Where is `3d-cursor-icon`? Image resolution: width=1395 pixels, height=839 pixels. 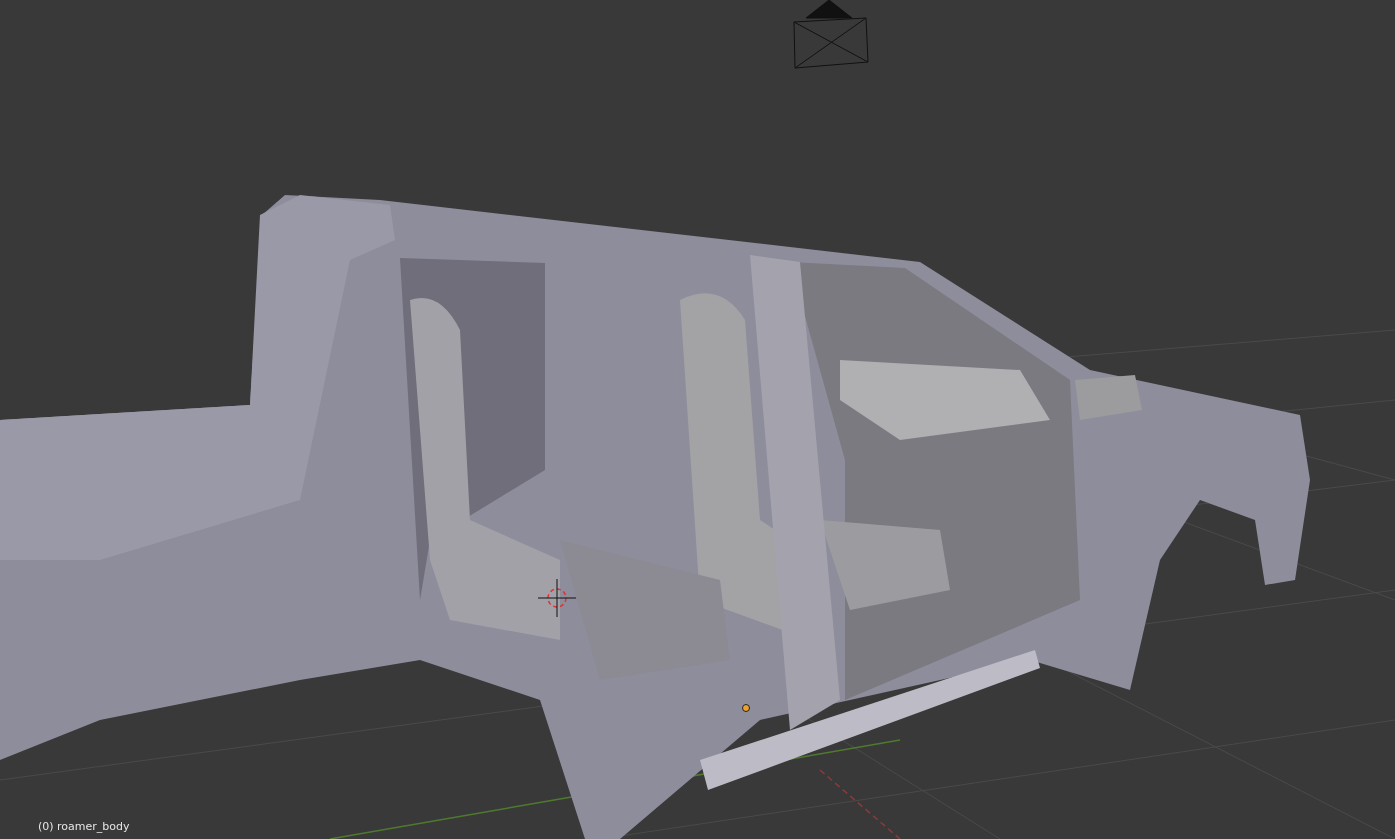 3d-cursor-icon is located at coordinates (557, 598).